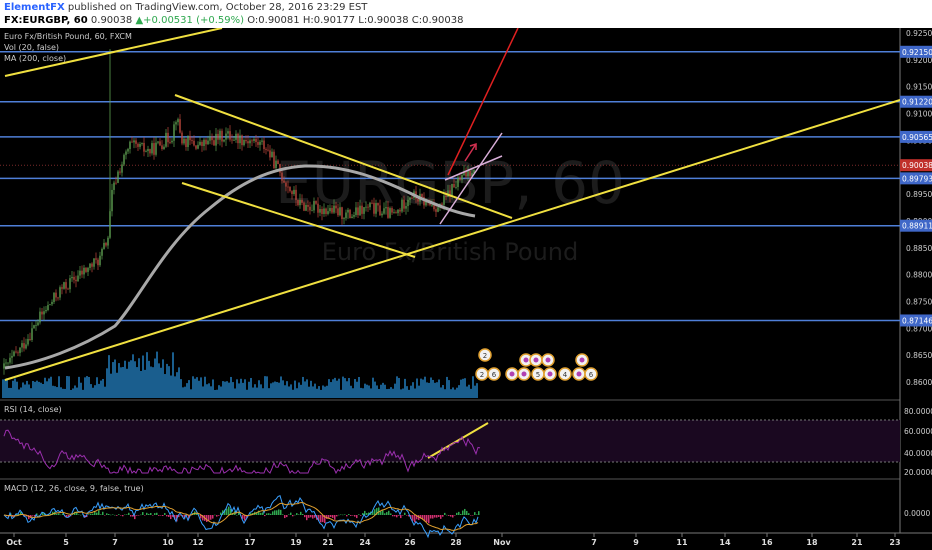  What do you see at coordinates (68, 36) in the screenshot?
I see `chart-title-label: Euro Fx/British Pound, 60, FXCM` at bounding box center [68, 36].